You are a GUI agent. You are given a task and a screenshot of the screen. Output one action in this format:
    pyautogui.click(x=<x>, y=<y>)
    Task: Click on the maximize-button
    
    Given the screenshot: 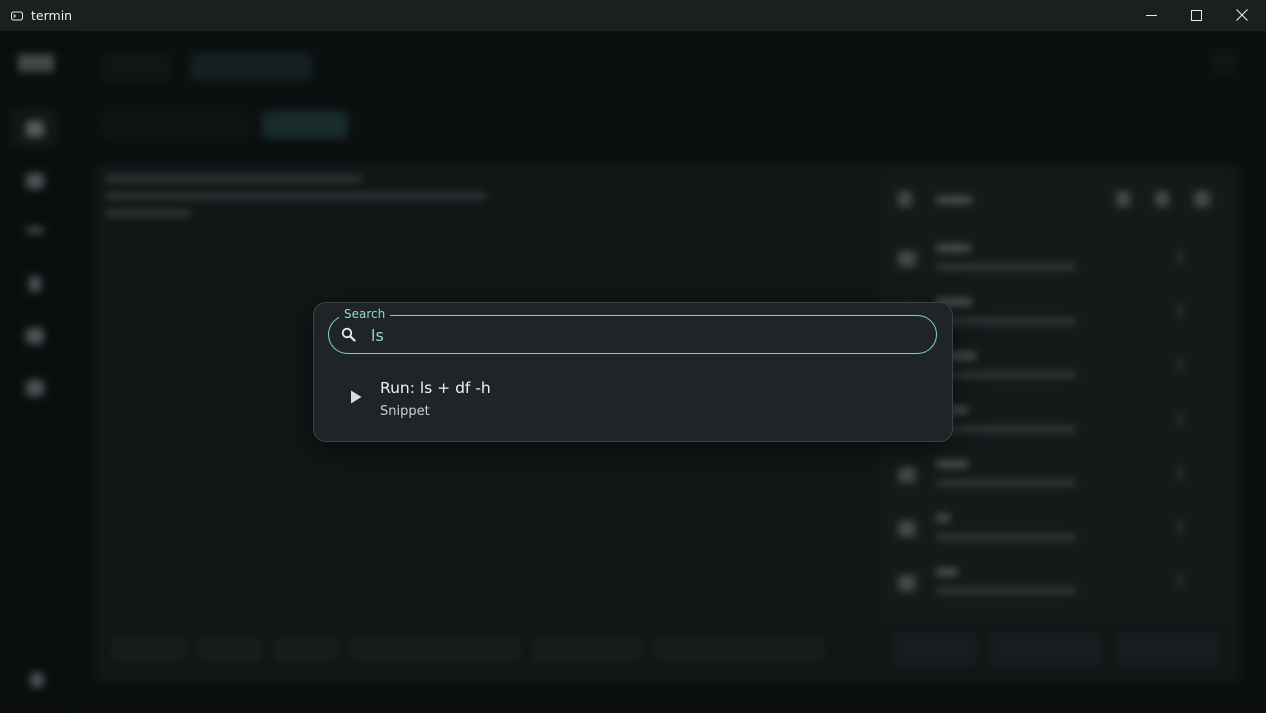 What is the action you would take?
    pyautogui.click(x=1196, y=15)
    